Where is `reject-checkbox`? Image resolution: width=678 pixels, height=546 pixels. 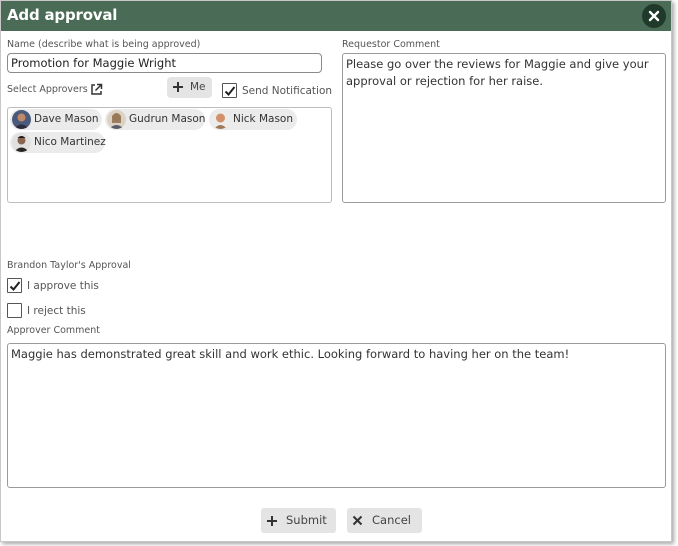
reject-checkbox is located at coordinates (14, 310).